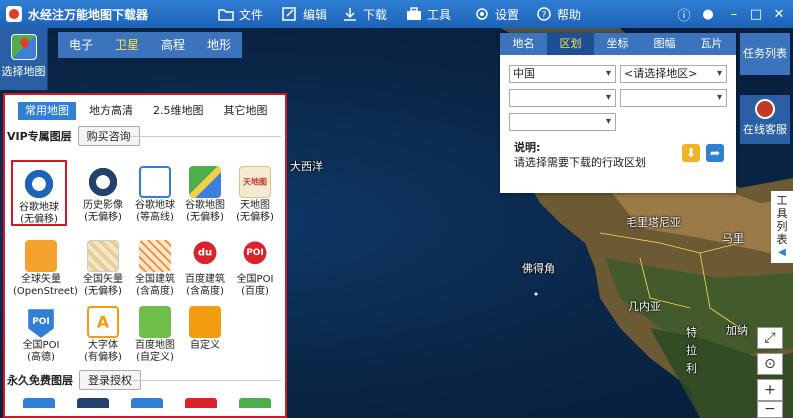 The image size is (793, 418). I want to click on map-type-tabs: 电子 卫星 高程 地形, so click(150, 45).